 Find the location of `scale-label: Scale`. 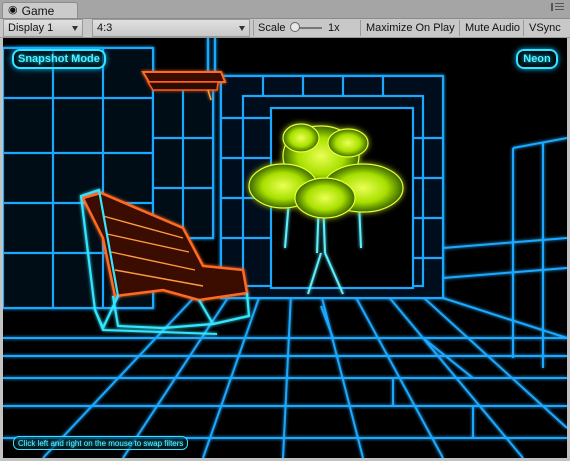

scale-label: Scale is located at coordinates (272, 28).